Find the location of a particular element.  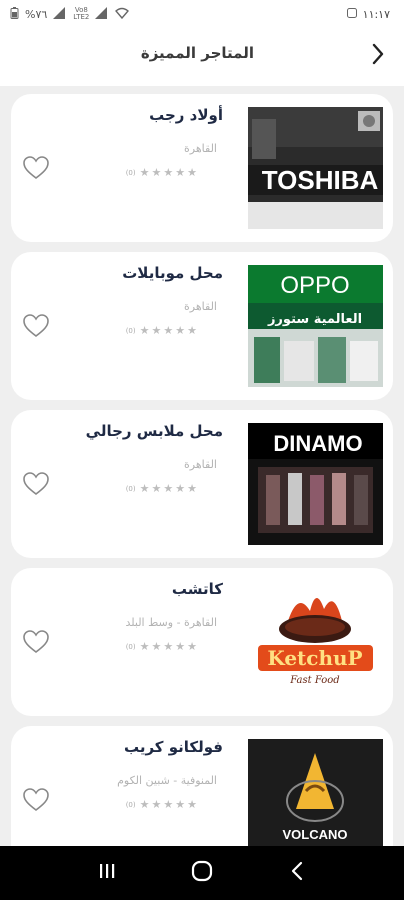

thumb-text: TOSHIBA is located at coordinates (320, 180).